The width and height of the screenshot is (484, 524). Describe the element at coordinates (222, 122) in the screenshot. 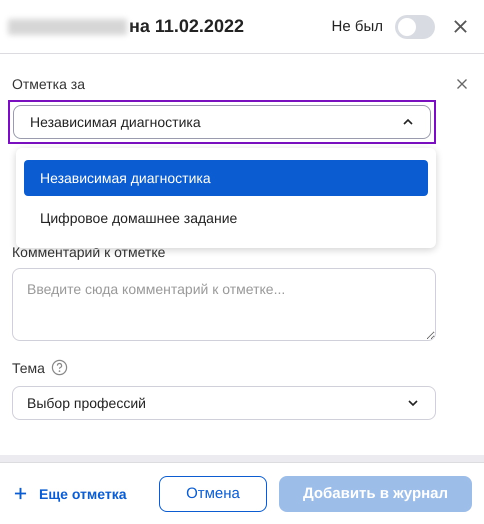

I see `mark-type-select: Независимая диагностика` at that location.